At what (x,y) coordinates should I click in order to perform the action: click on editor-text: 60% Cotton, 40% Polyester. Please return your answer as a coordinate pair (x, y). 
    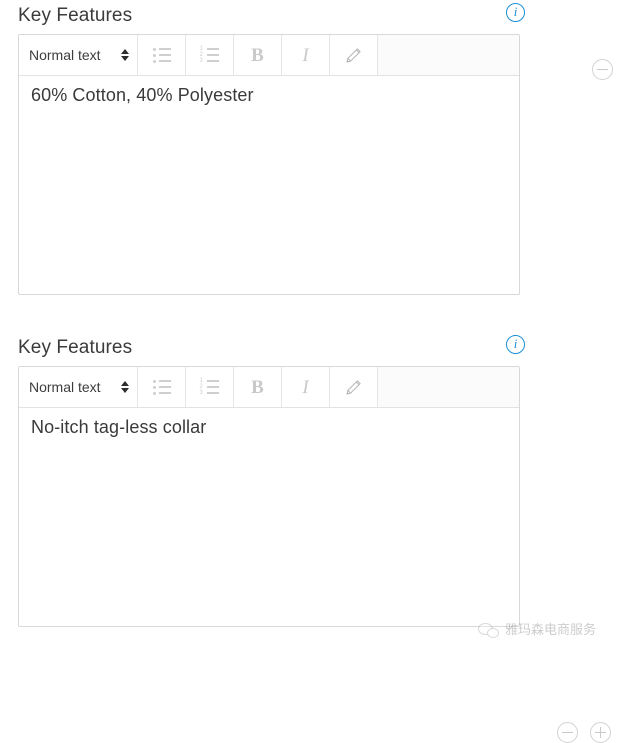
    Looking at the image, I should click on (142, 95).